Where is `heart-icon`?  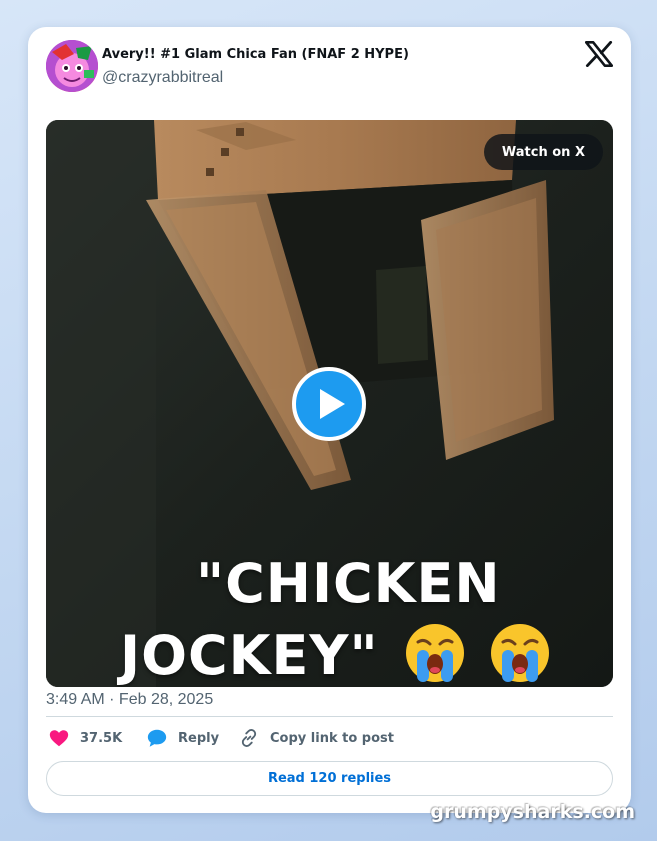 heart-icon is located at coordinates (59, 738).